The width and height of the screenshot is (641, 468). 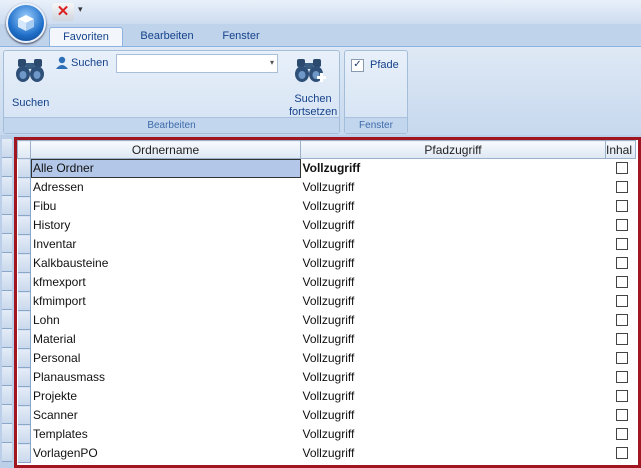 I want to click on tab-favoriten: Favoriten, so click(x=86, y=37).